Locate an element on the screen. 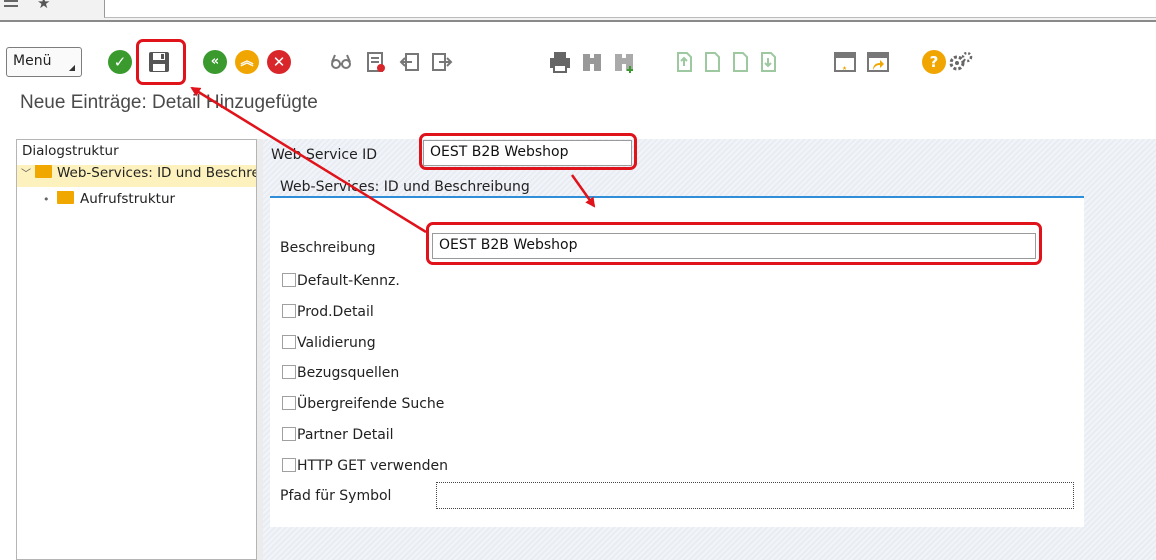 This screenshot has width=1156, height=560. checkbox-http-get: HTTP GET verwenden is located at coordinates (365, 466).